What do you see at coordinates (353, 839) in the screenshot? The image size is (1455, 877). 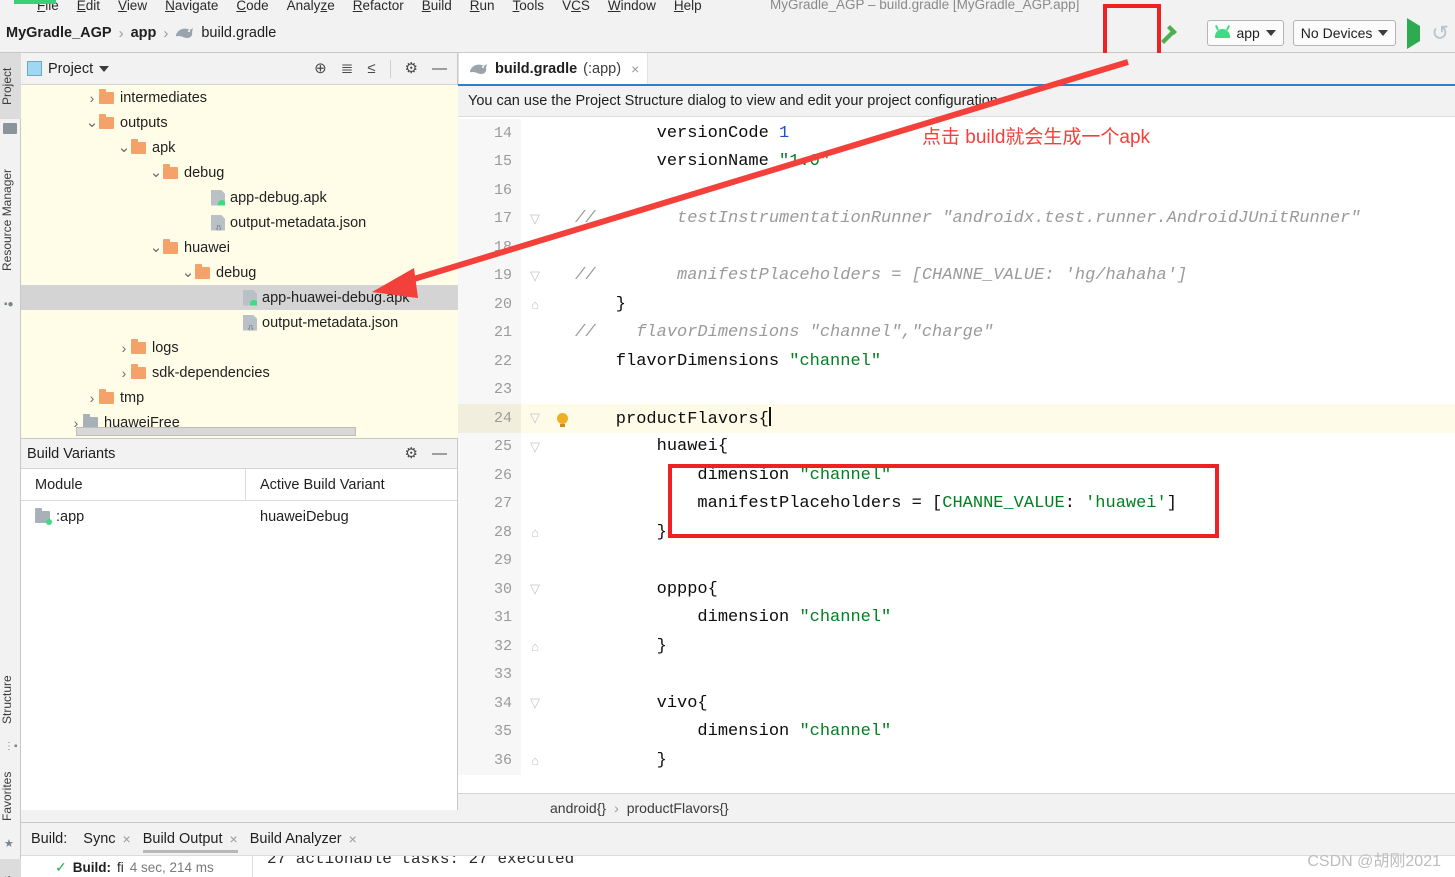 I see `close-icon: ×` at bounding box center [353, 839].